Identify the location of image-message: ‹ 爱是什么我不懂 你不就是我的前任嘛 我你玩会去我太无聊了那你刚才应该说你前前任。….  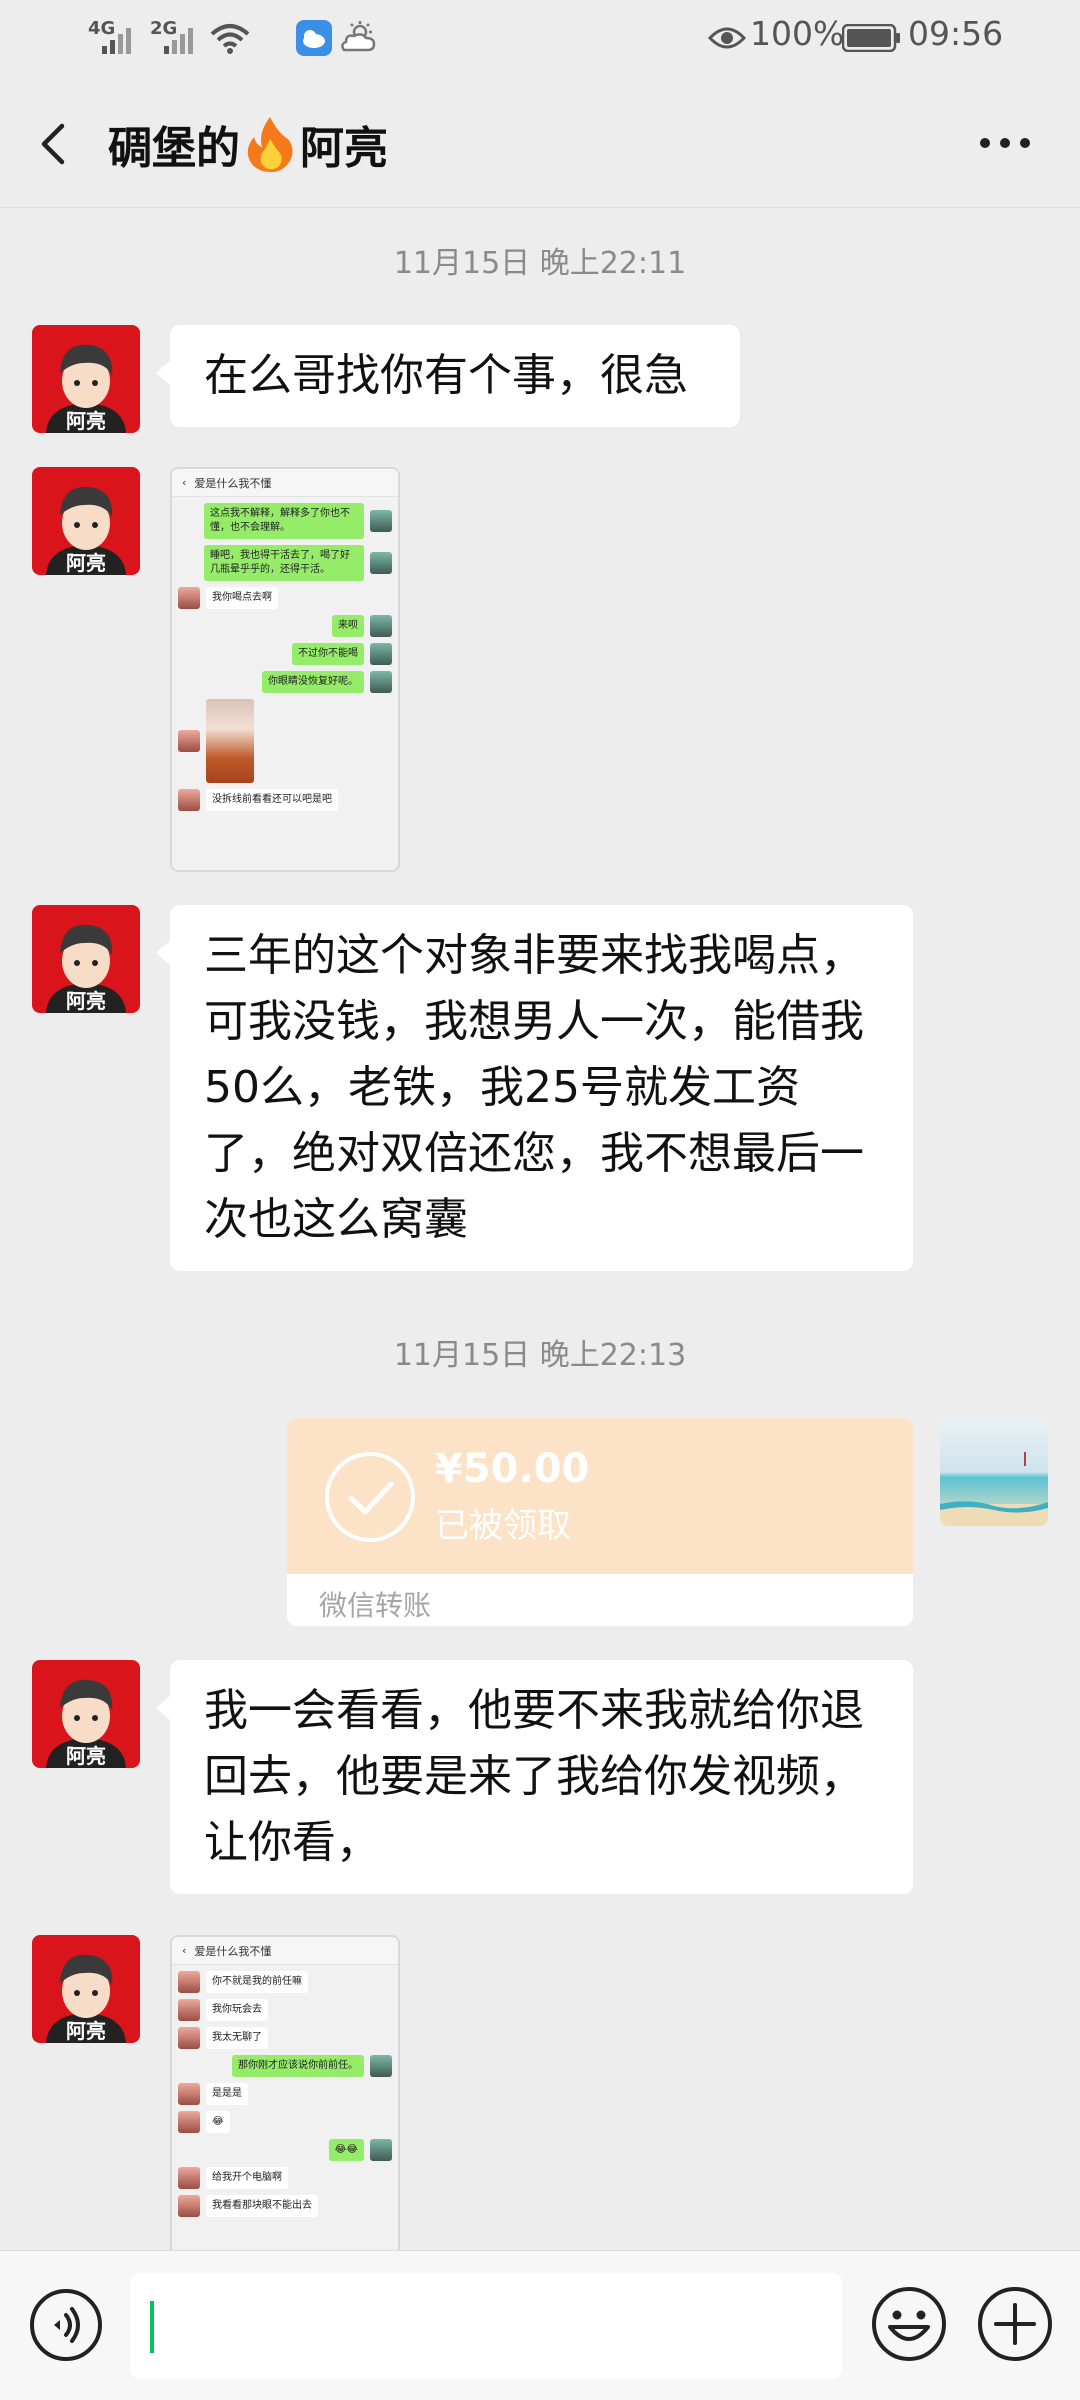
(285, 2092).